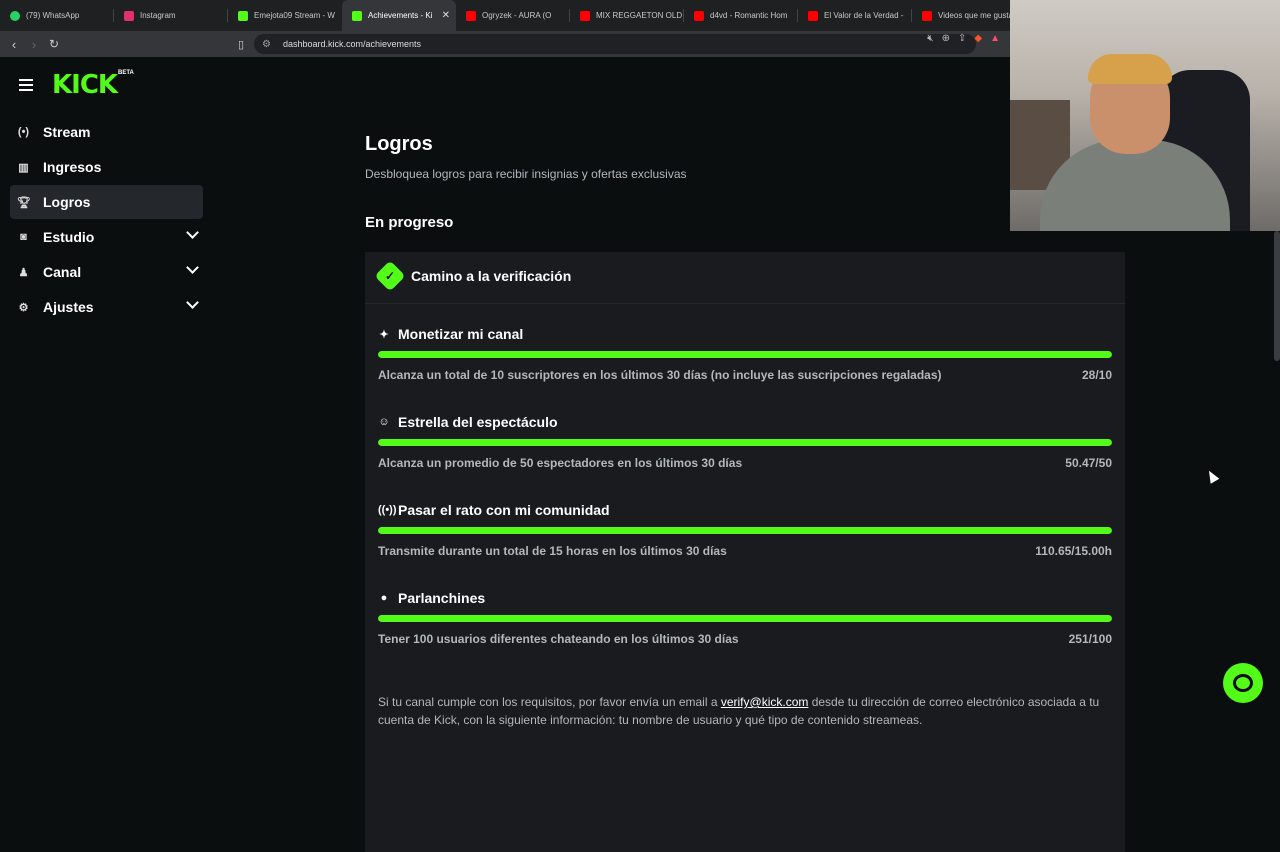  I want to click on reload-icon: ↻, so click(54, 44).